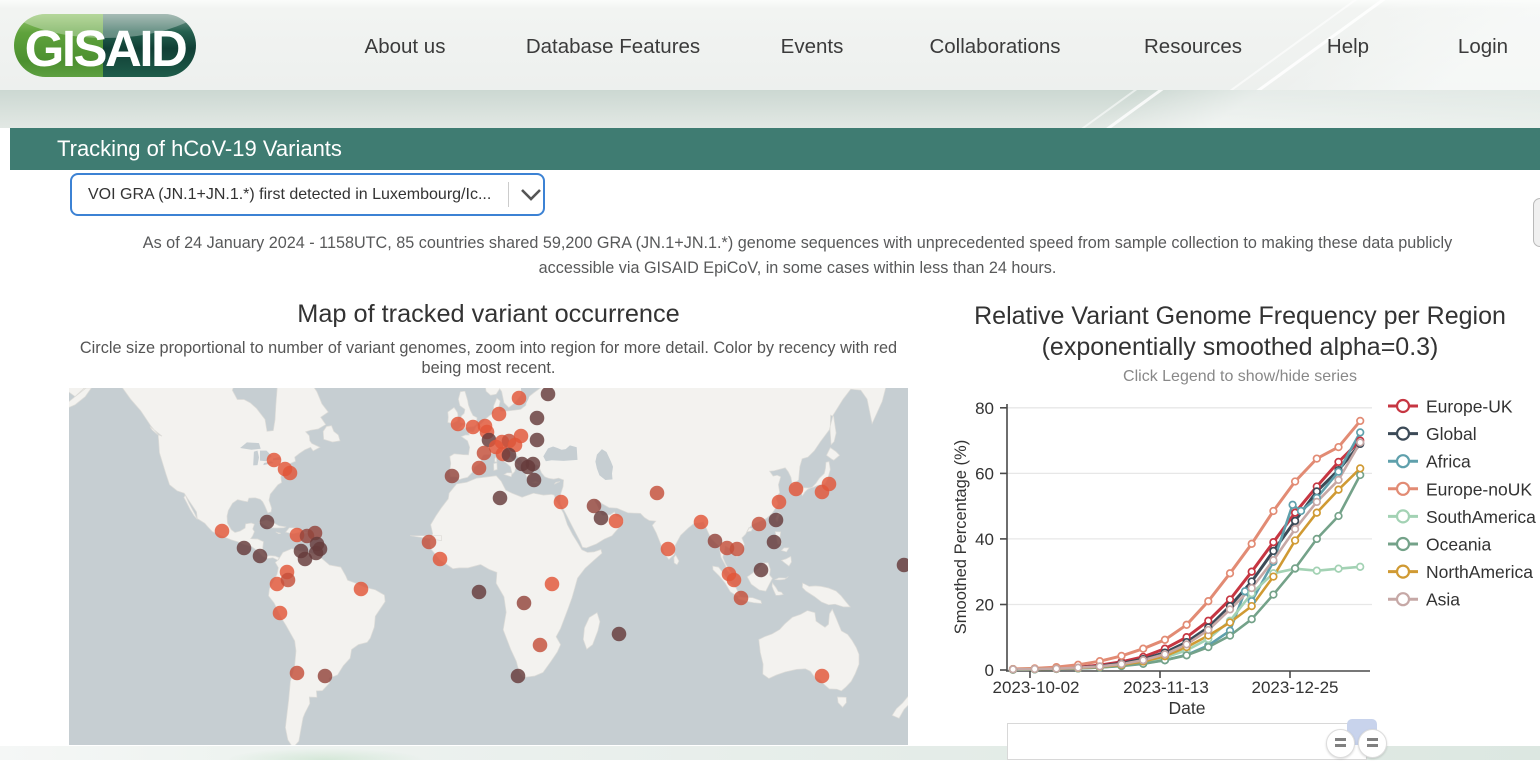 The height and width of the screenshot is (765, 1540). I want to click on svg-text: Asia, so click(1443, 600).